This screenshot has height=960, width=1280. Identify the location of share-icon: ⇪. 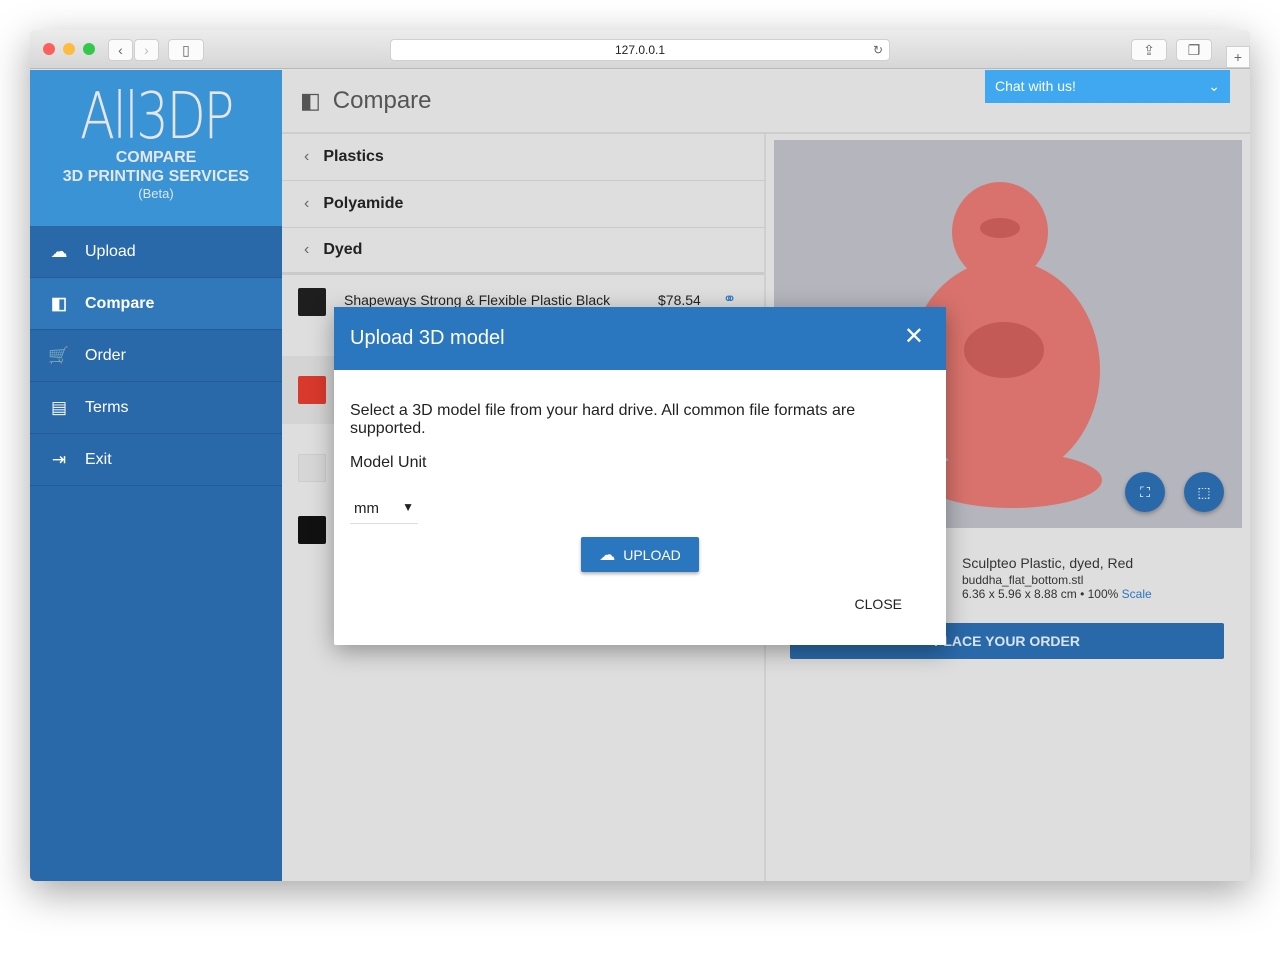
(1149, 50).